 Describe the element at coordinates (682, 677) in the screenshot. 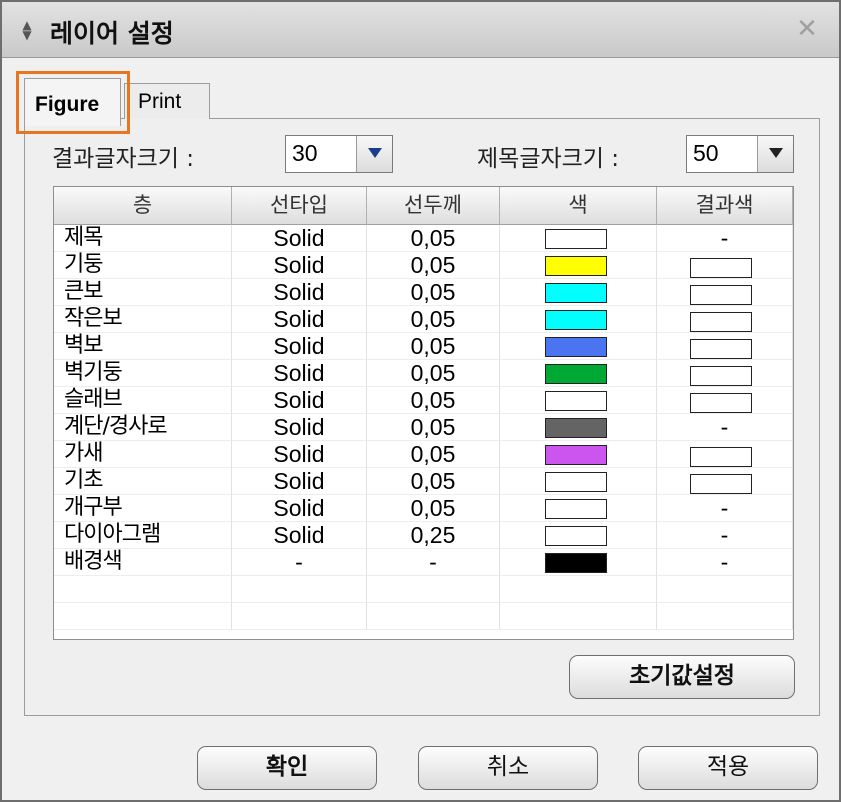

I see `reset-defaults-button: 초기값설정` at that location.